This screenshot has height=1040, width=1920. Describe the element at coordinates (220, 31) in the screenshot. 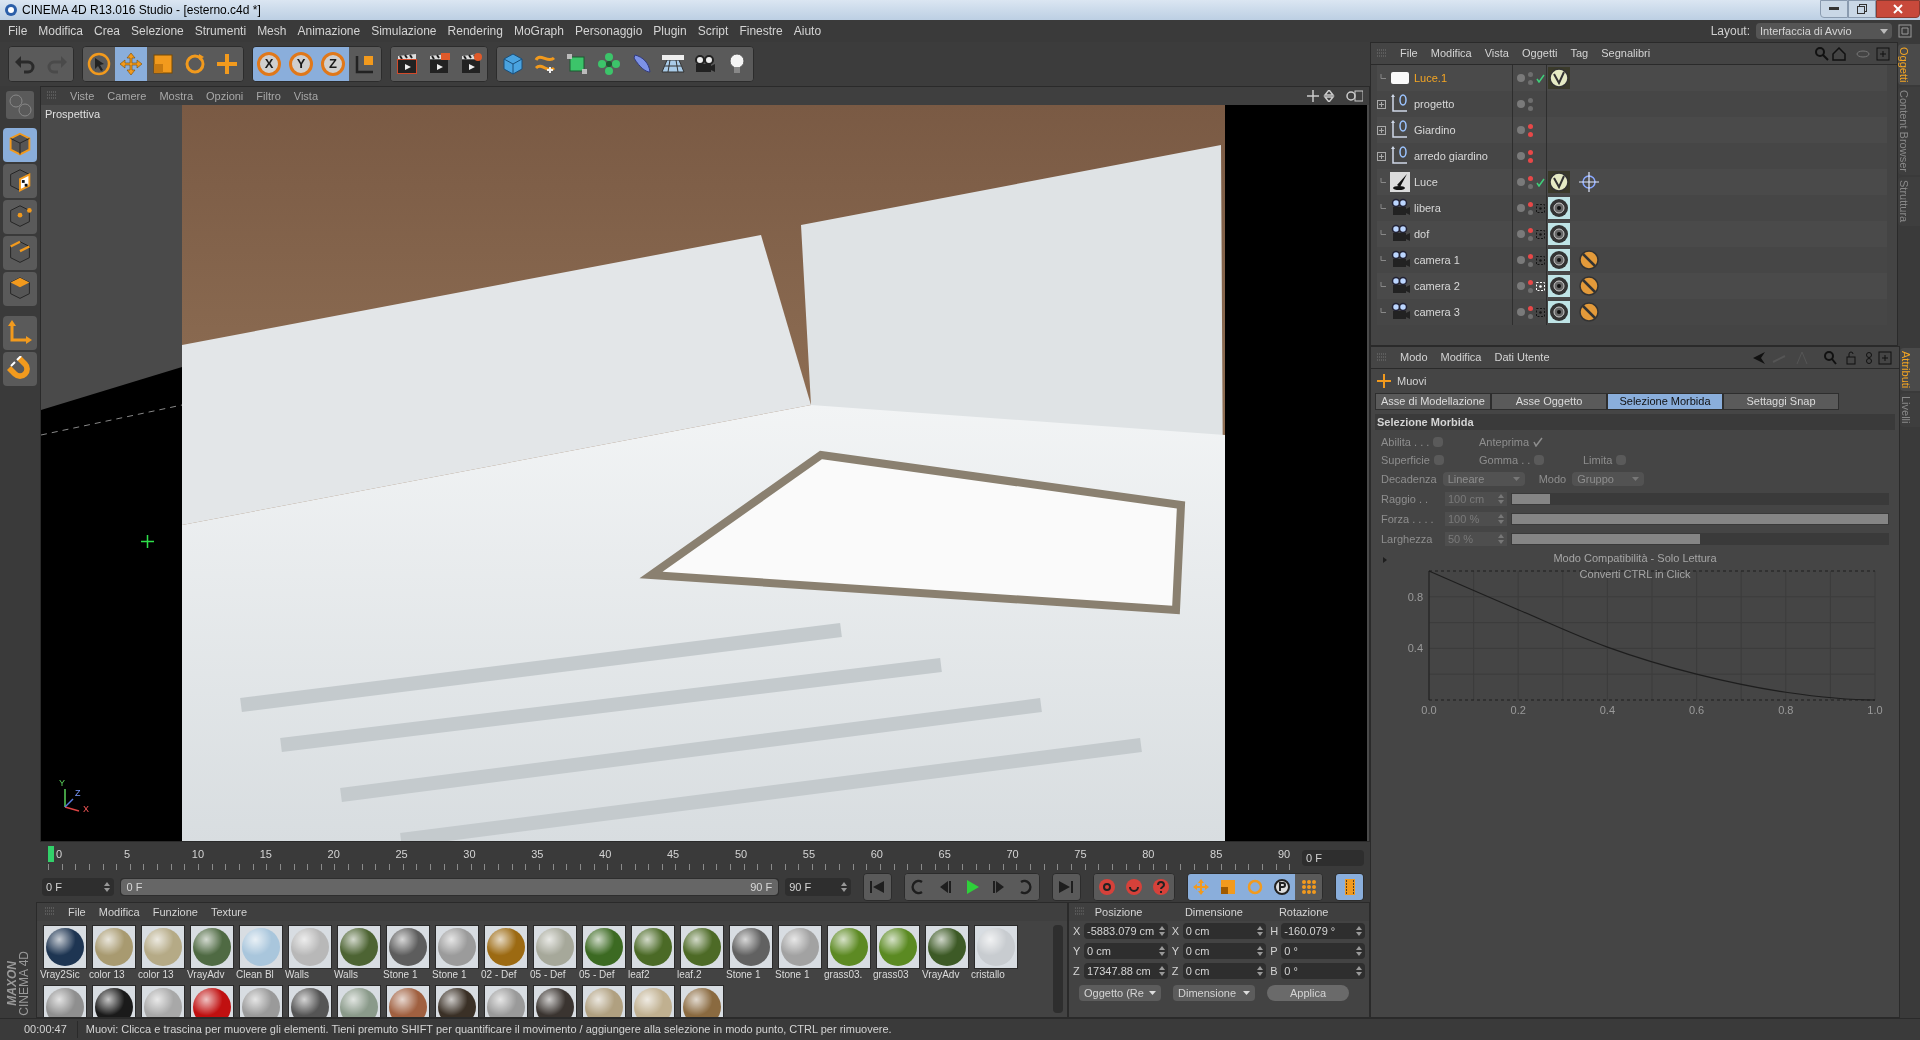

I see `menu-item: Strumenti` at that location.